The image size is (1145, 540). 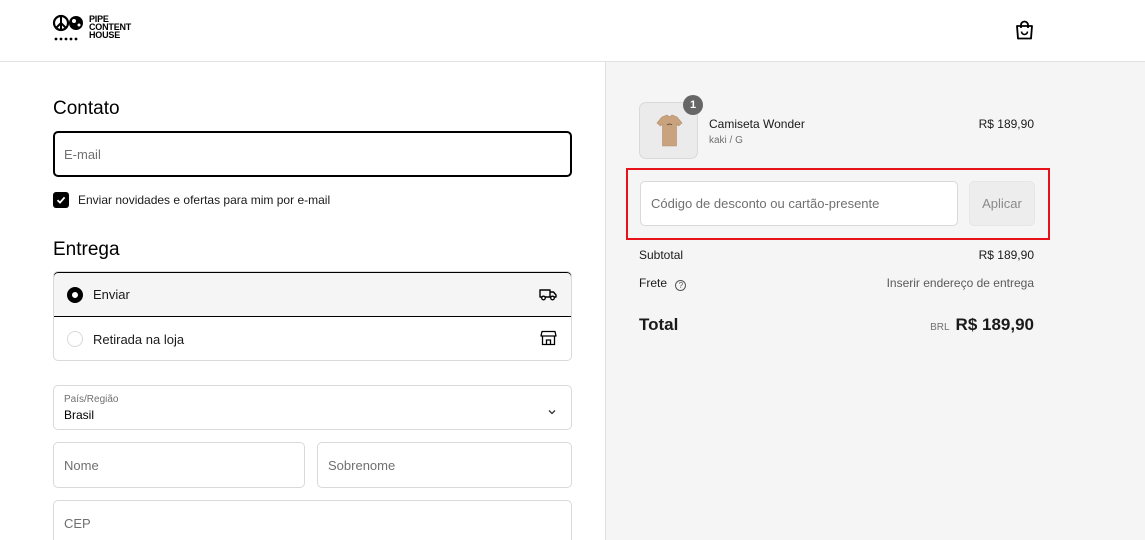 I want to click on product-name: Camiseta Wonder, so click(x=757, y=124).